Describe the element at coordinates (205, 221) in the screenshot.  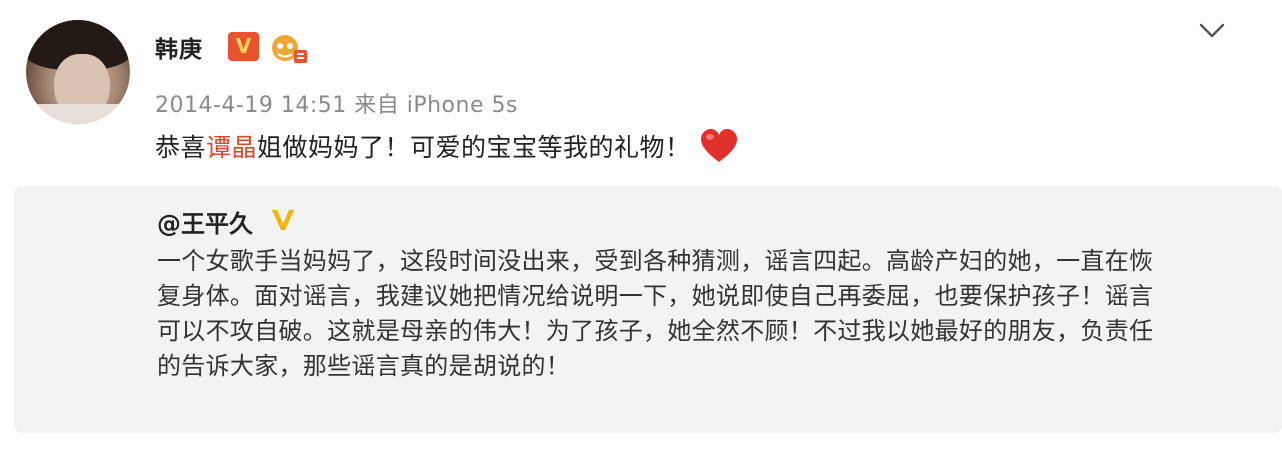
I see `quote-author: @王平久` at that location.